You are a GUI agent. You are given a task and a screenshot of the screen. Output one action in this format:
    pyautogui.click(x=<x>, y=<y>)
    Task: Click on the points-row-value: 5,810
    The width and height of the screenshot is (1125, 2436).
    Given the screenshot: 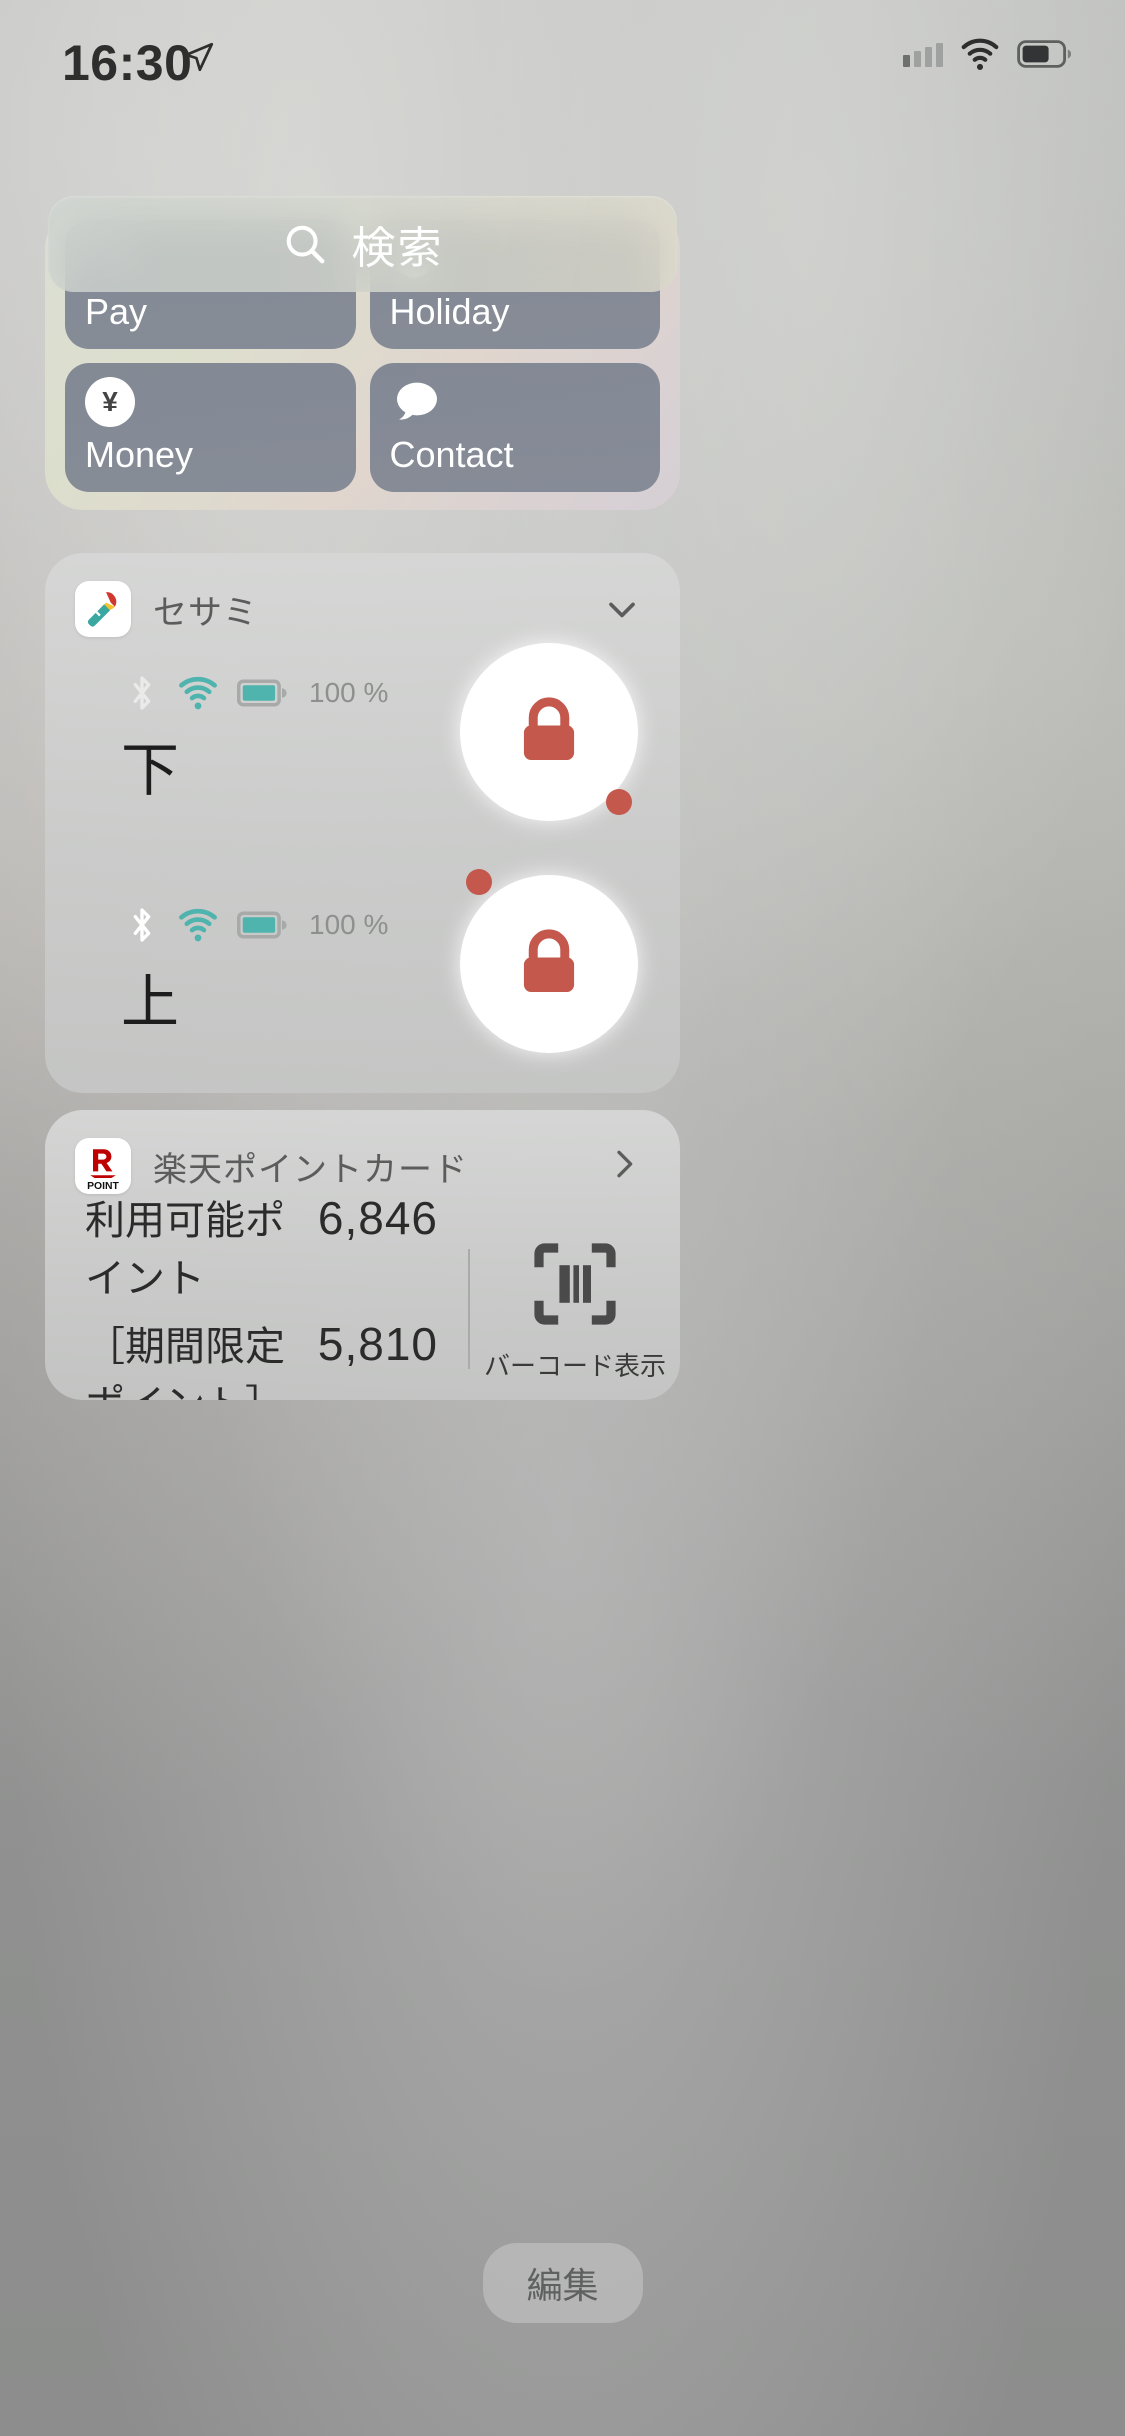 What is the action you would take?
    pyautogui.click(x=377, y=1344)
    